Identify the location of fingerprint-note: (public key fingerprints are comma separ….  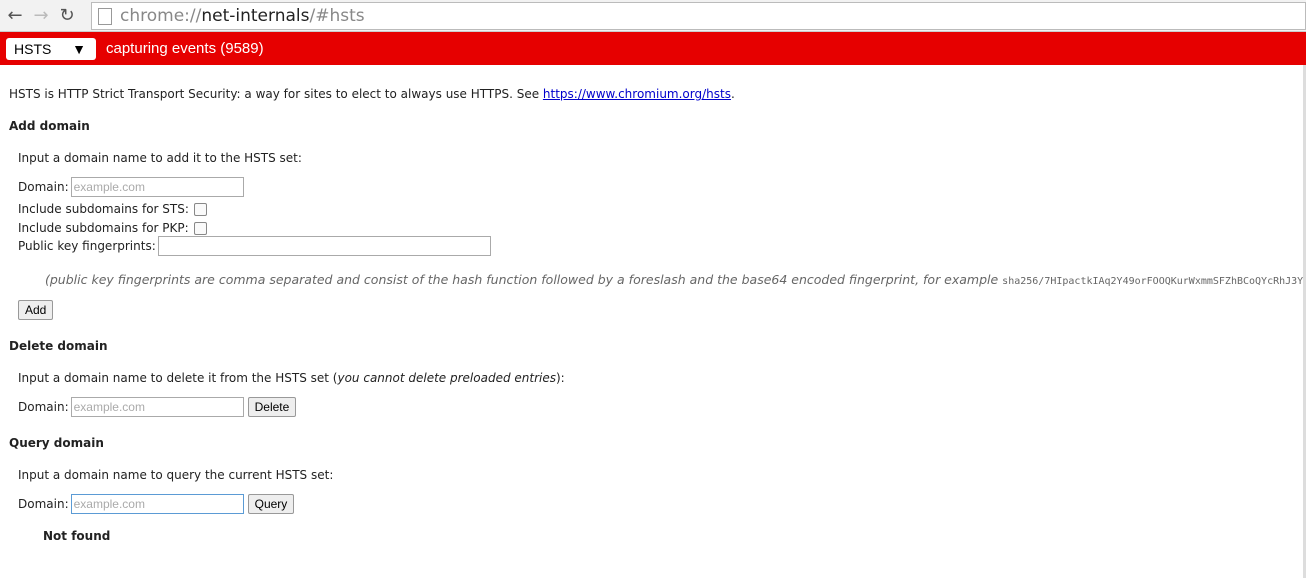
(675, 279).